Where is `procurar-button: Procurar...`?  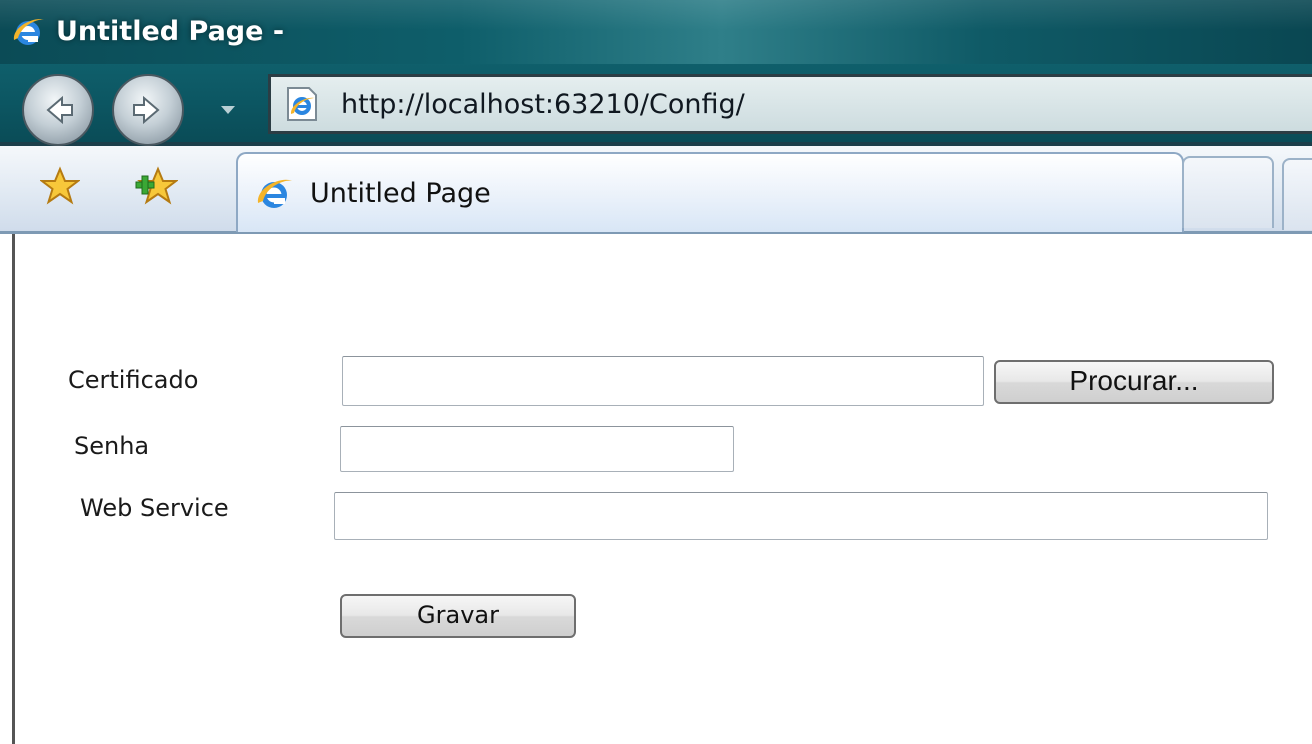 procurar-button: Procurar... is located at coordinates (1134, 382).